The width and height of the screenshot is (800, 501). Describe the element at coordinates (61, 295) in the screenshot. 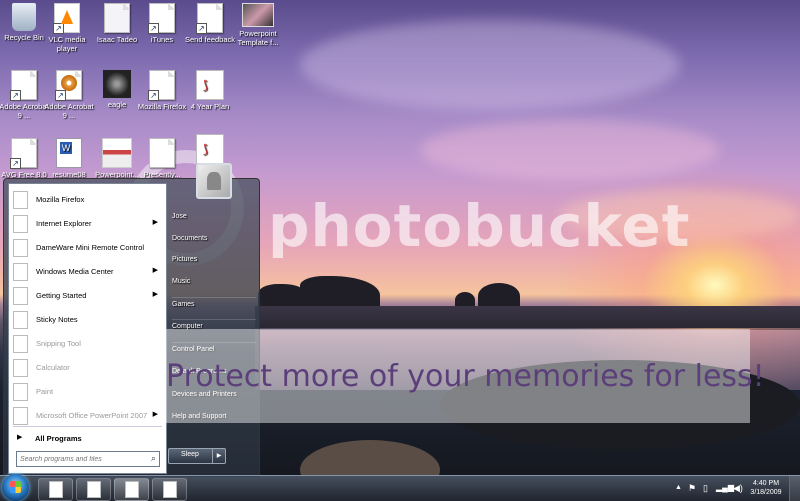

I see `start-menu-item-label: Getting Started` at that location.